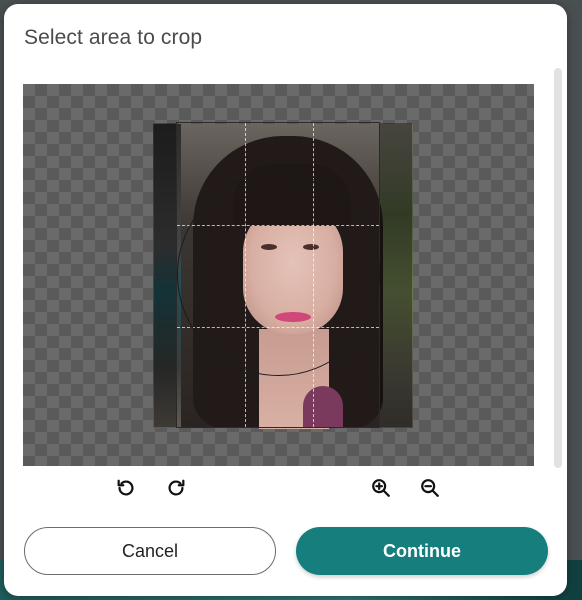 The image size is (582, 600). I want to click on zoom-in-button, so click(381, 490).